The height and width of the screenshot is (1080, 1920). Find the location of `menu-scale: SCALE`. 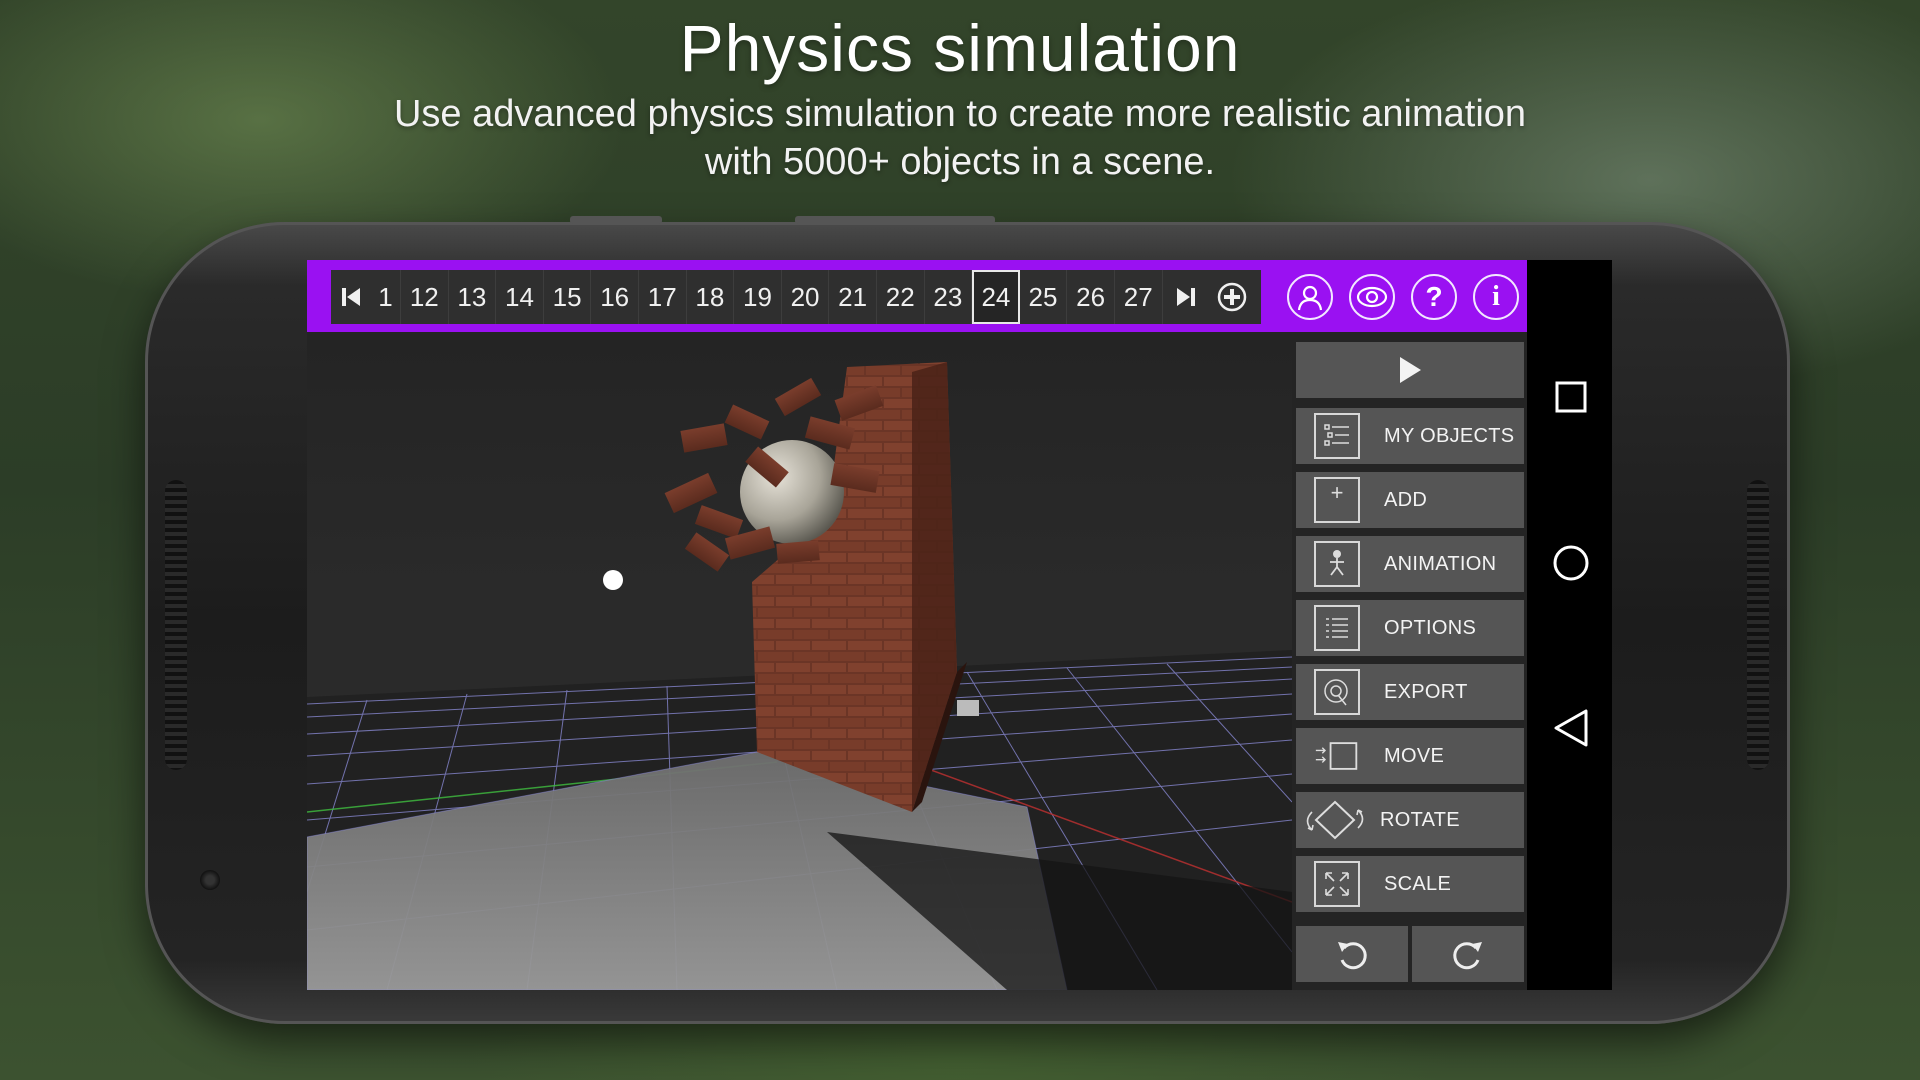

menu-scale: SCALE is located at coordinates (1410, 884).